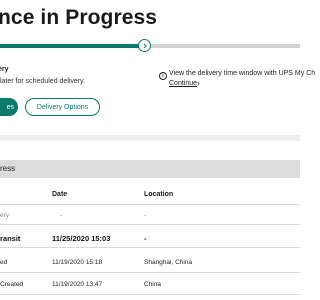 The height and width of the screenshot is (300, 320). I want to click on table-row-status: Created, so click(12, 284).